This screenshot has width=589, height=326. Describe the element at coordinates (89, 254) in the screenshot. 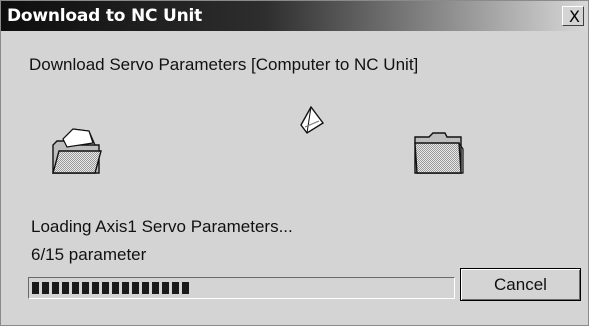

I see `parameter-count: 6/15 parameter` at that location.